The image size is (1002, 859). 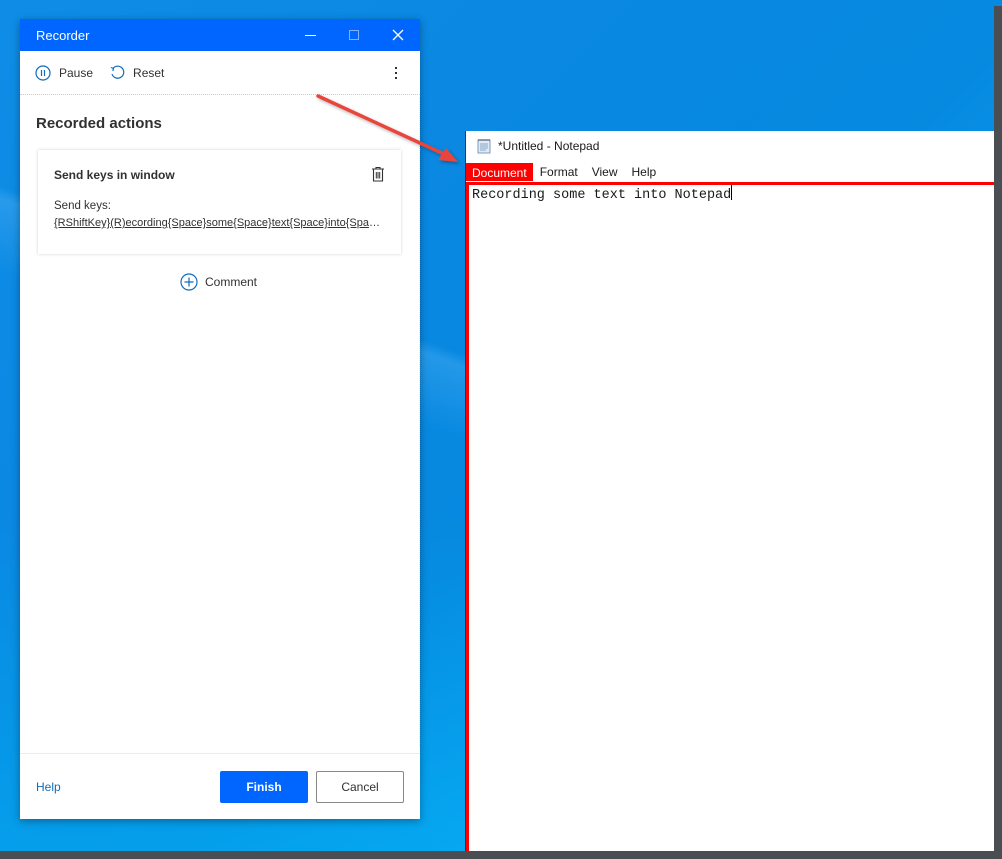 I want to click on add-comment-button: Comment, so click(x=218, y=282).